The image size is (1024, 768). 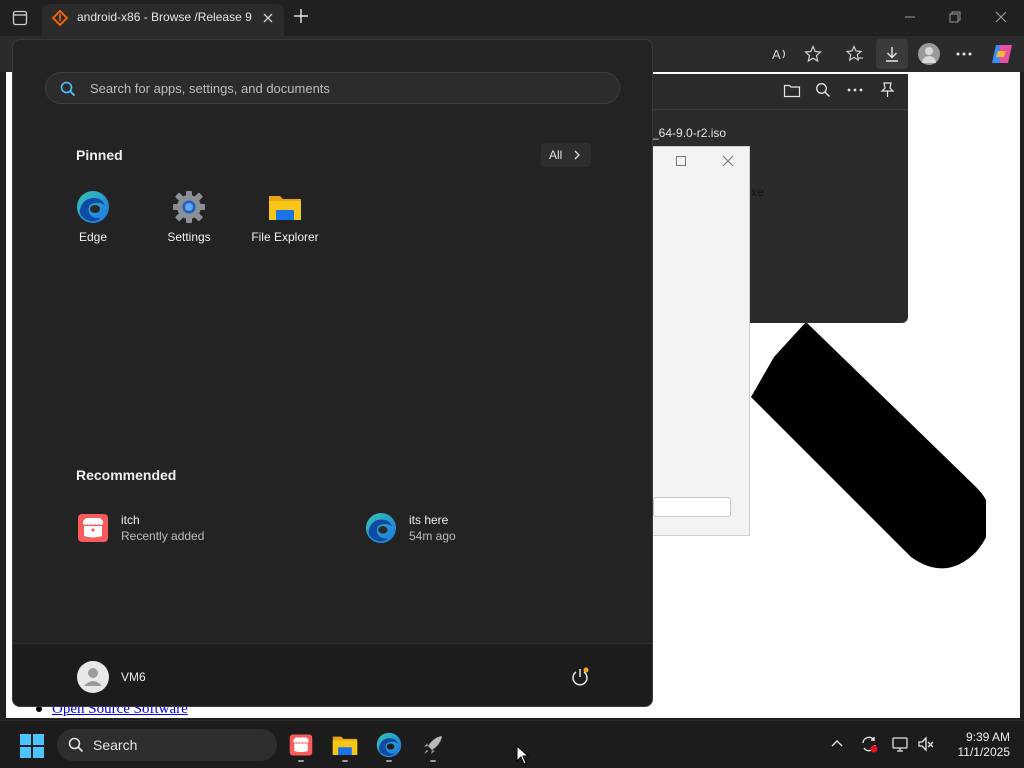 I want to click on recommended-title-text: itch, so click(x=130, y=520).